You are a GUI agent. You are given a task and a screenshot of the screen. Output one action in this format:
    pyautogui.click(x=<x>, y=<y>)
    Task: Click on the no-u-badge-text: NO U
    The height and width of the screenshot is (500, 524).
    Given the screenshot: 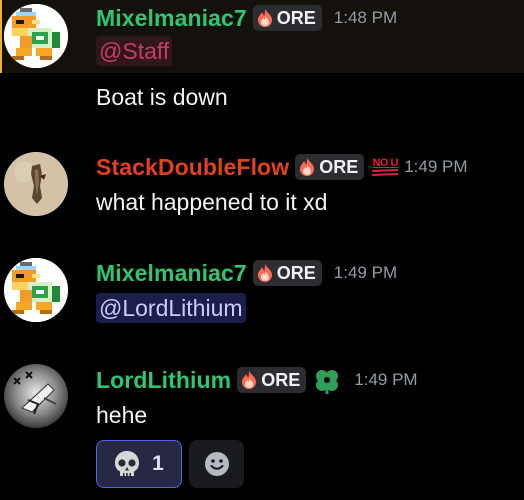 What is the action you would take?
    pyautogui.click(x=385, y=162)
    